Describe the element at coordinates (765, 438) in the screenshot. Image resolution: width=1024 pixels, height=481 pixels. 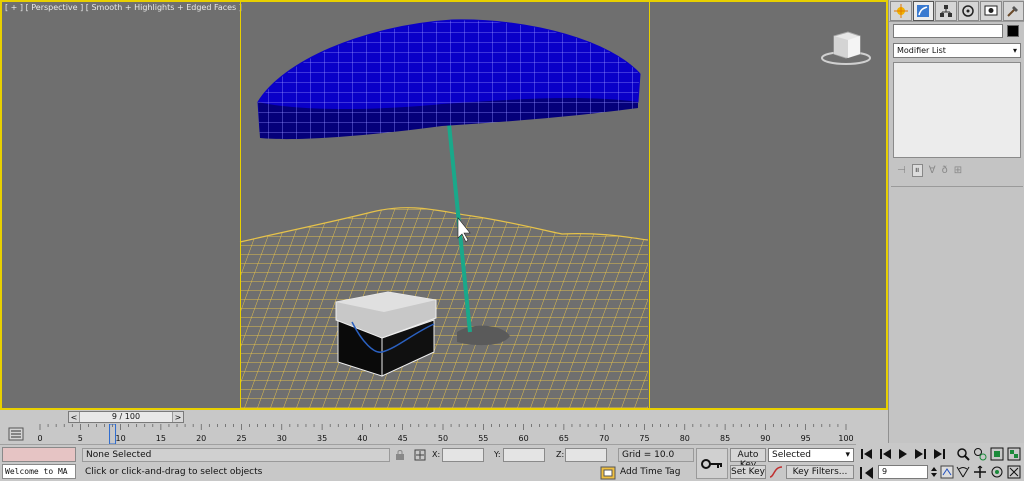
I see `ruler-label: 90` at that location.